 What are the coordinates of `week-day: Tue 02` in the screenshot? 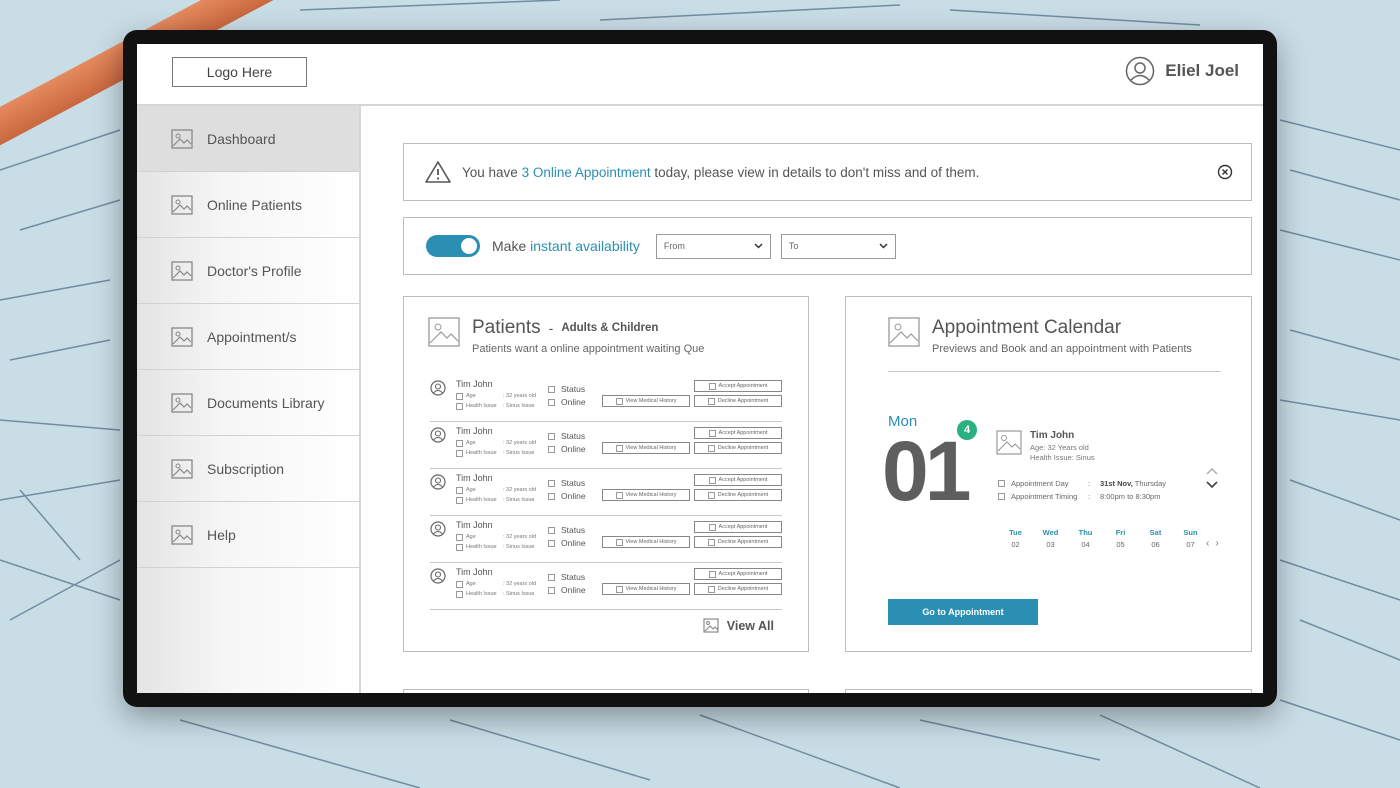 It's located at (1015, 538).